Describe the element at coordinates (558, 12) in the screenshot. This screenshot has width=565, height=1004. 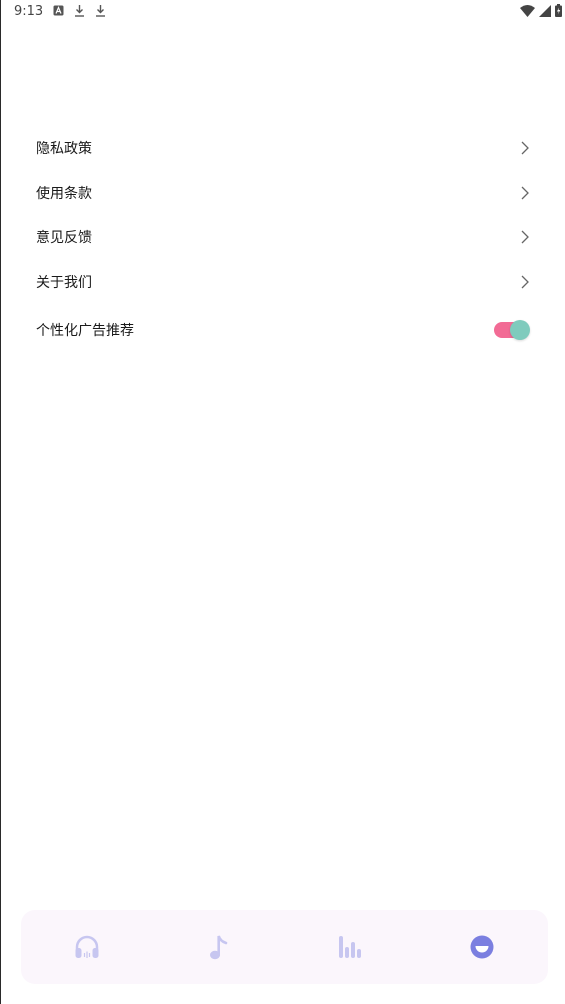
I see `battery-icon` at that location.